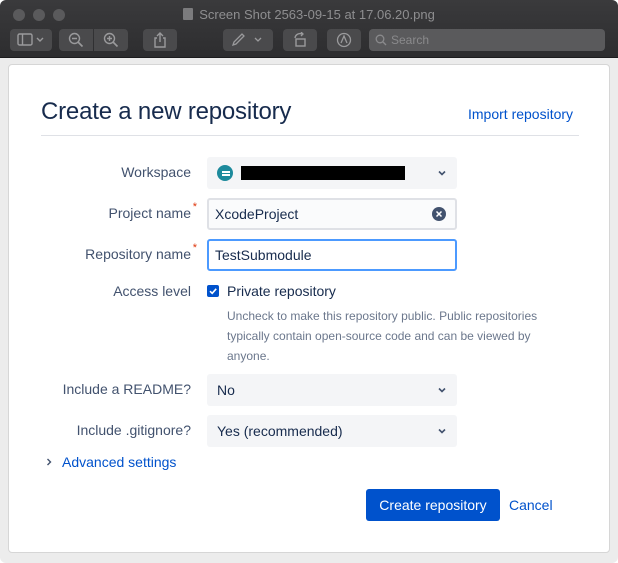  What do you see at coordinates (49, 462) in the screenshot?
I see `chevron-right-icon` at bounding box center [49, 462].